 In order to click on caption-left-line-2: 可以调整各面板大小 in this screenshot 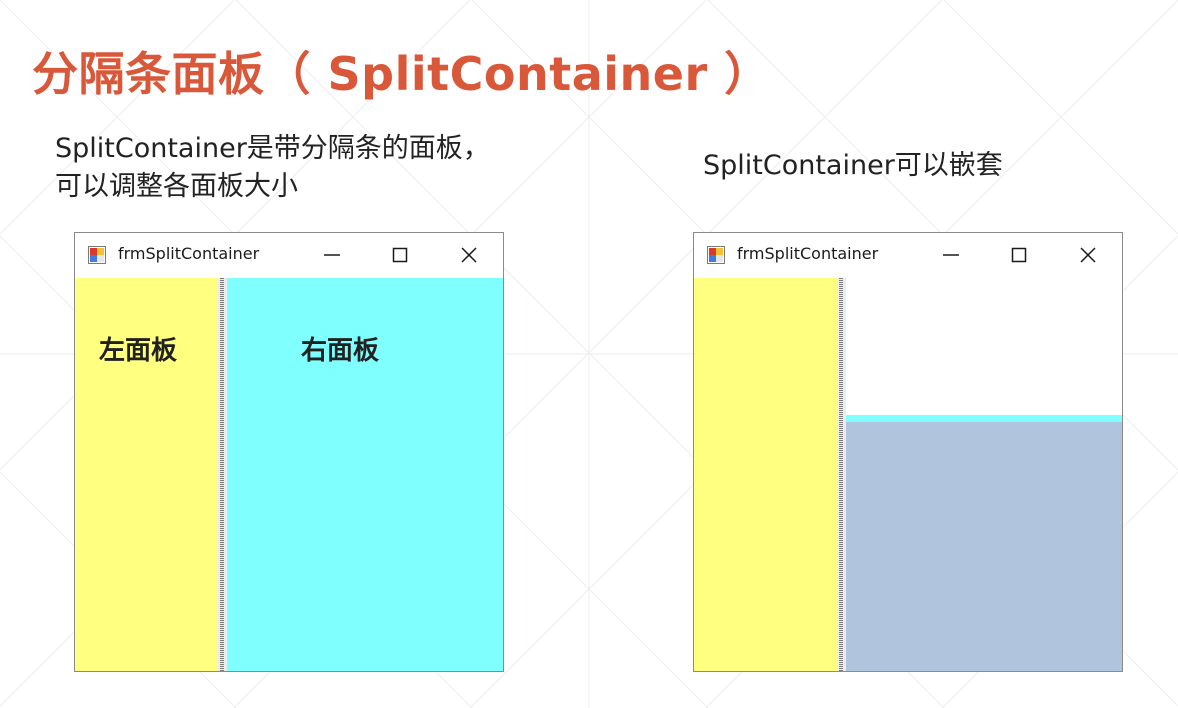, I will do `click(176, 186)`.